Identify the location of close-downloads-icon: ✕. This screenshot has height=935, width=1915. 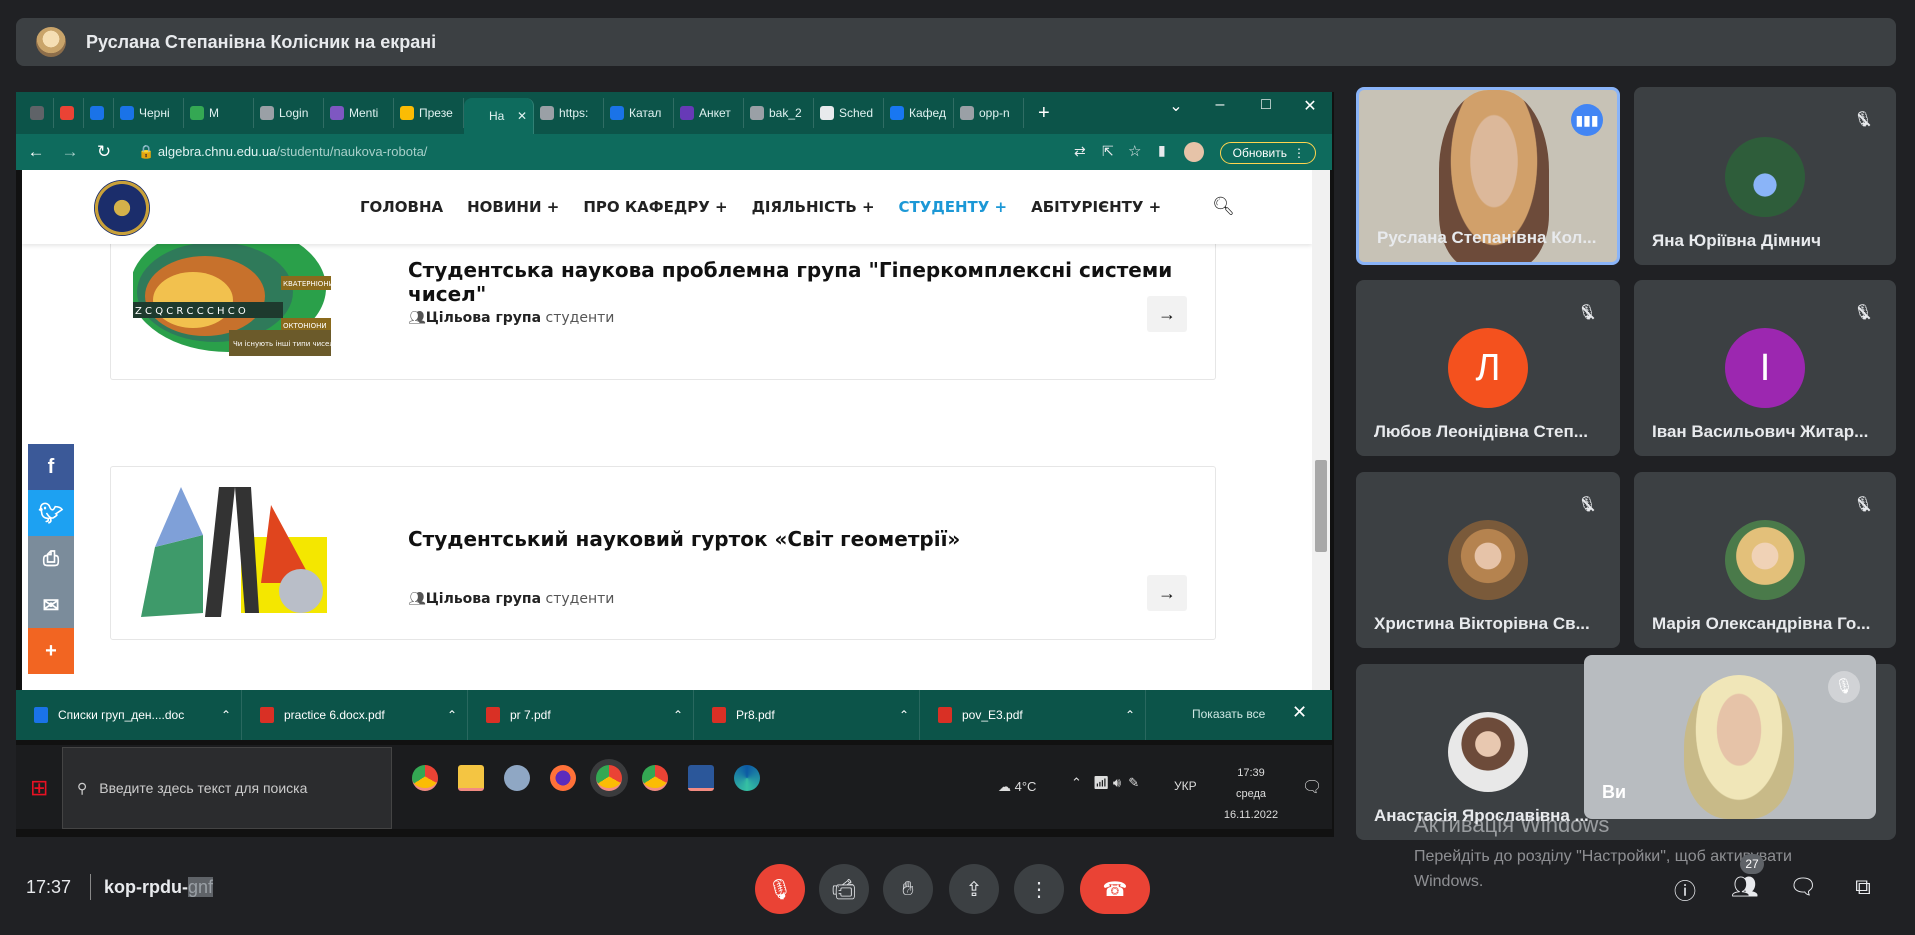
(1299, 712).